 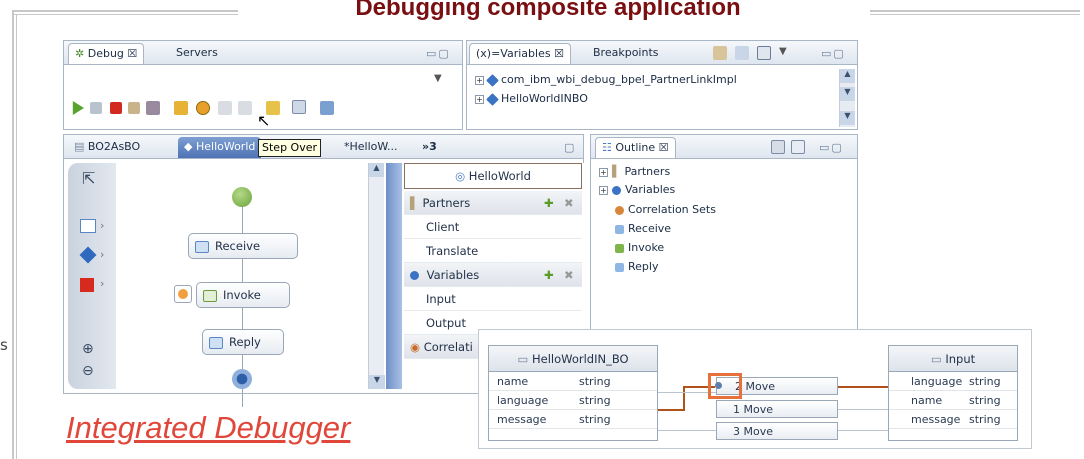 What do you see at coordinates (573, 381) in the screenshot?
I see `source-field: name string` at bounding box center [573, 381].